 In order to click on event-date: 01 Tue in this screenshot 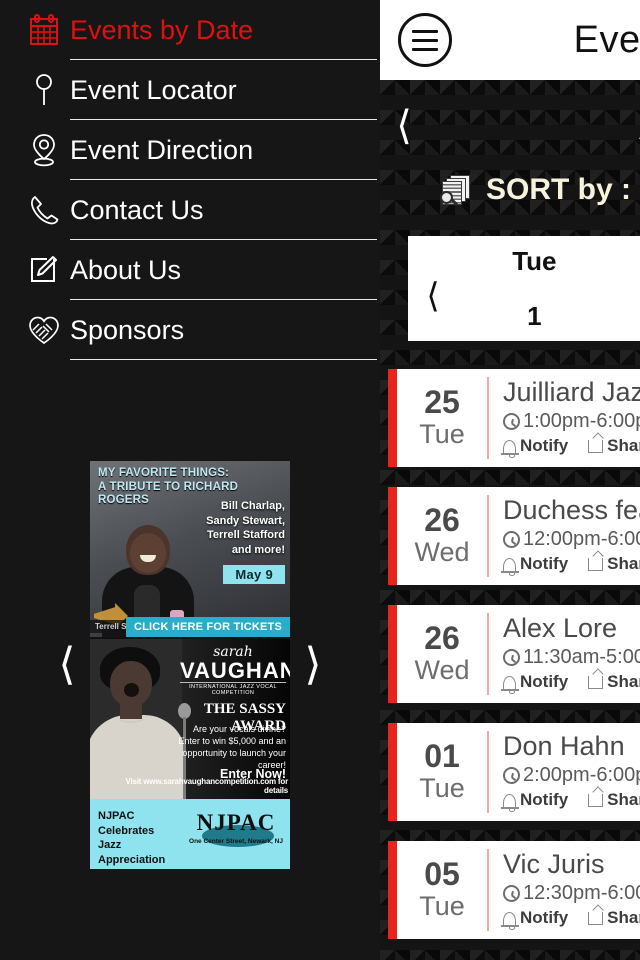, I will do `click(443, 772)`.